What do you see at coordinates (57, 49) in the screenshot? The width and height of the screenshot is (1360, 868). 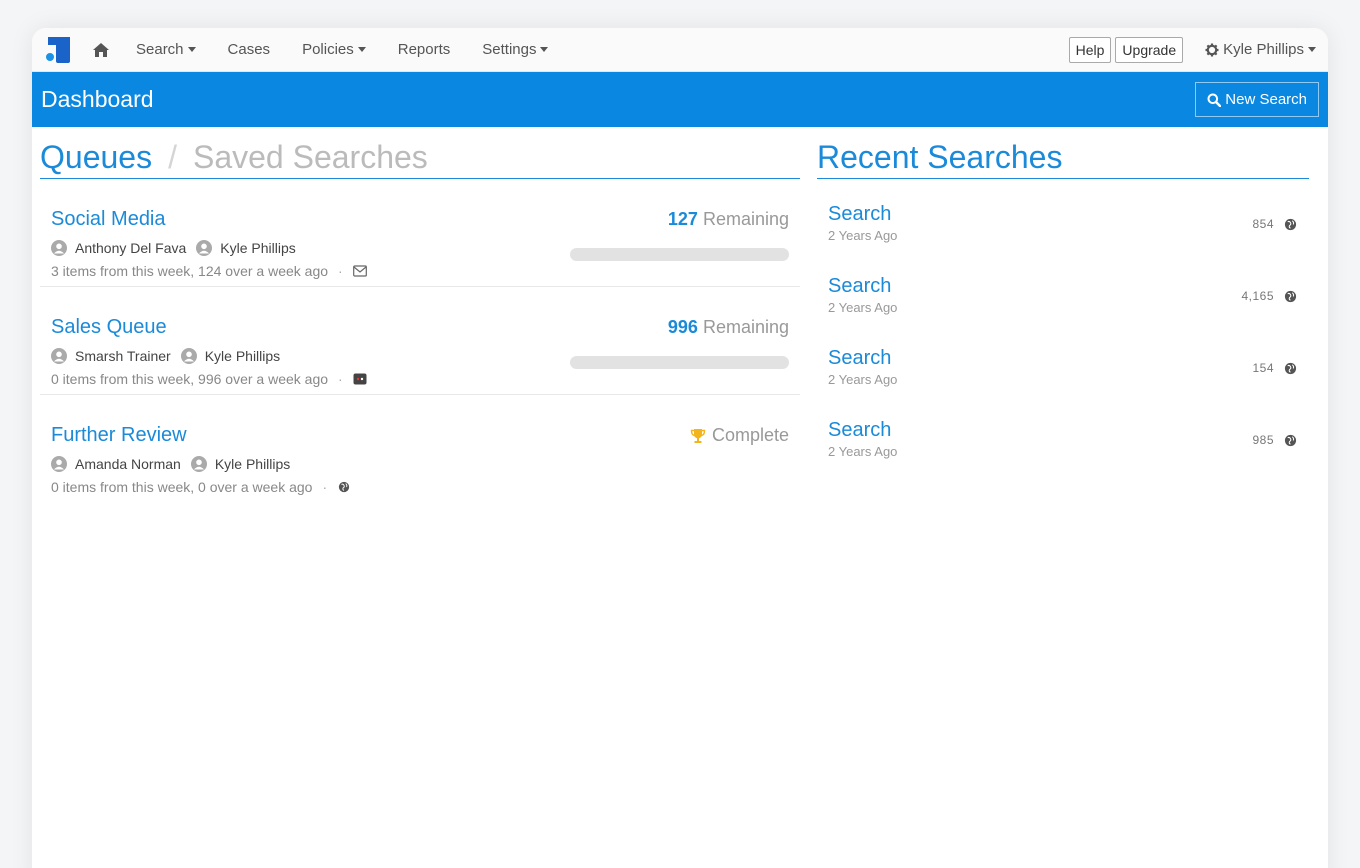 I see `app-logo` at bounding box center [57, 49].